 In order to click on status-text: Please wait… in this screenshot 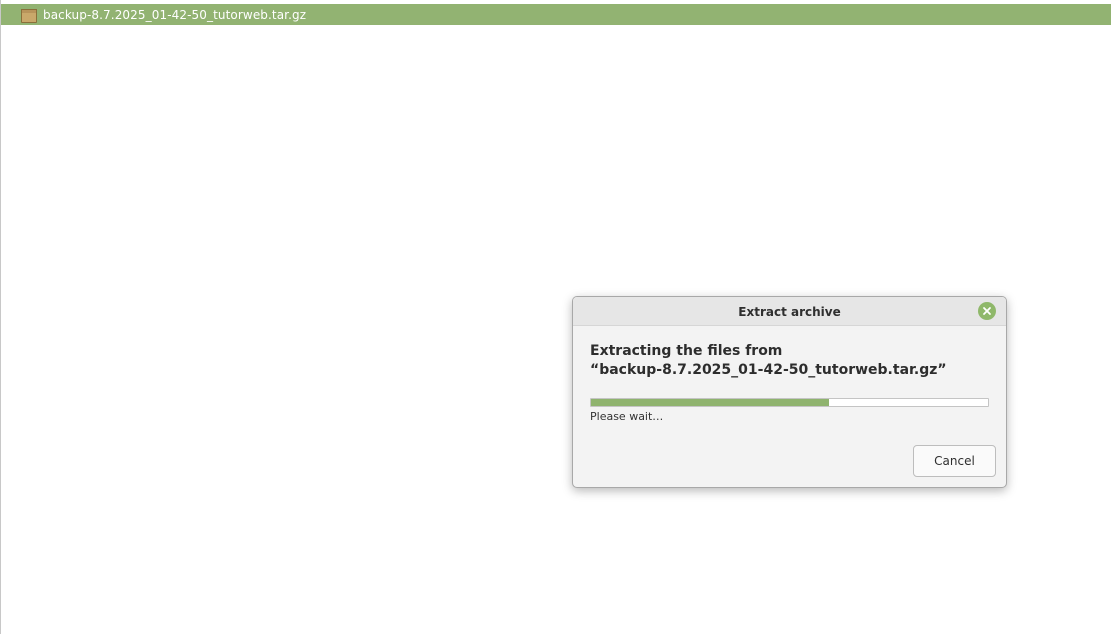, I will do `click(627, 416)`.